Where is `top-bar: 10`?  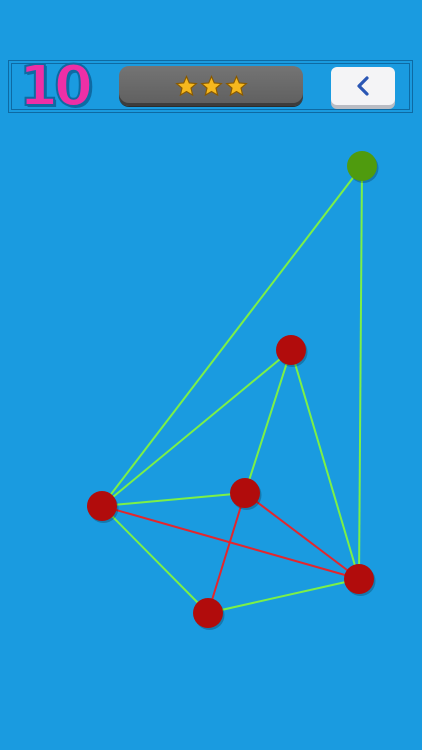 top-bar: 10 is located at coordinates (210, 86).